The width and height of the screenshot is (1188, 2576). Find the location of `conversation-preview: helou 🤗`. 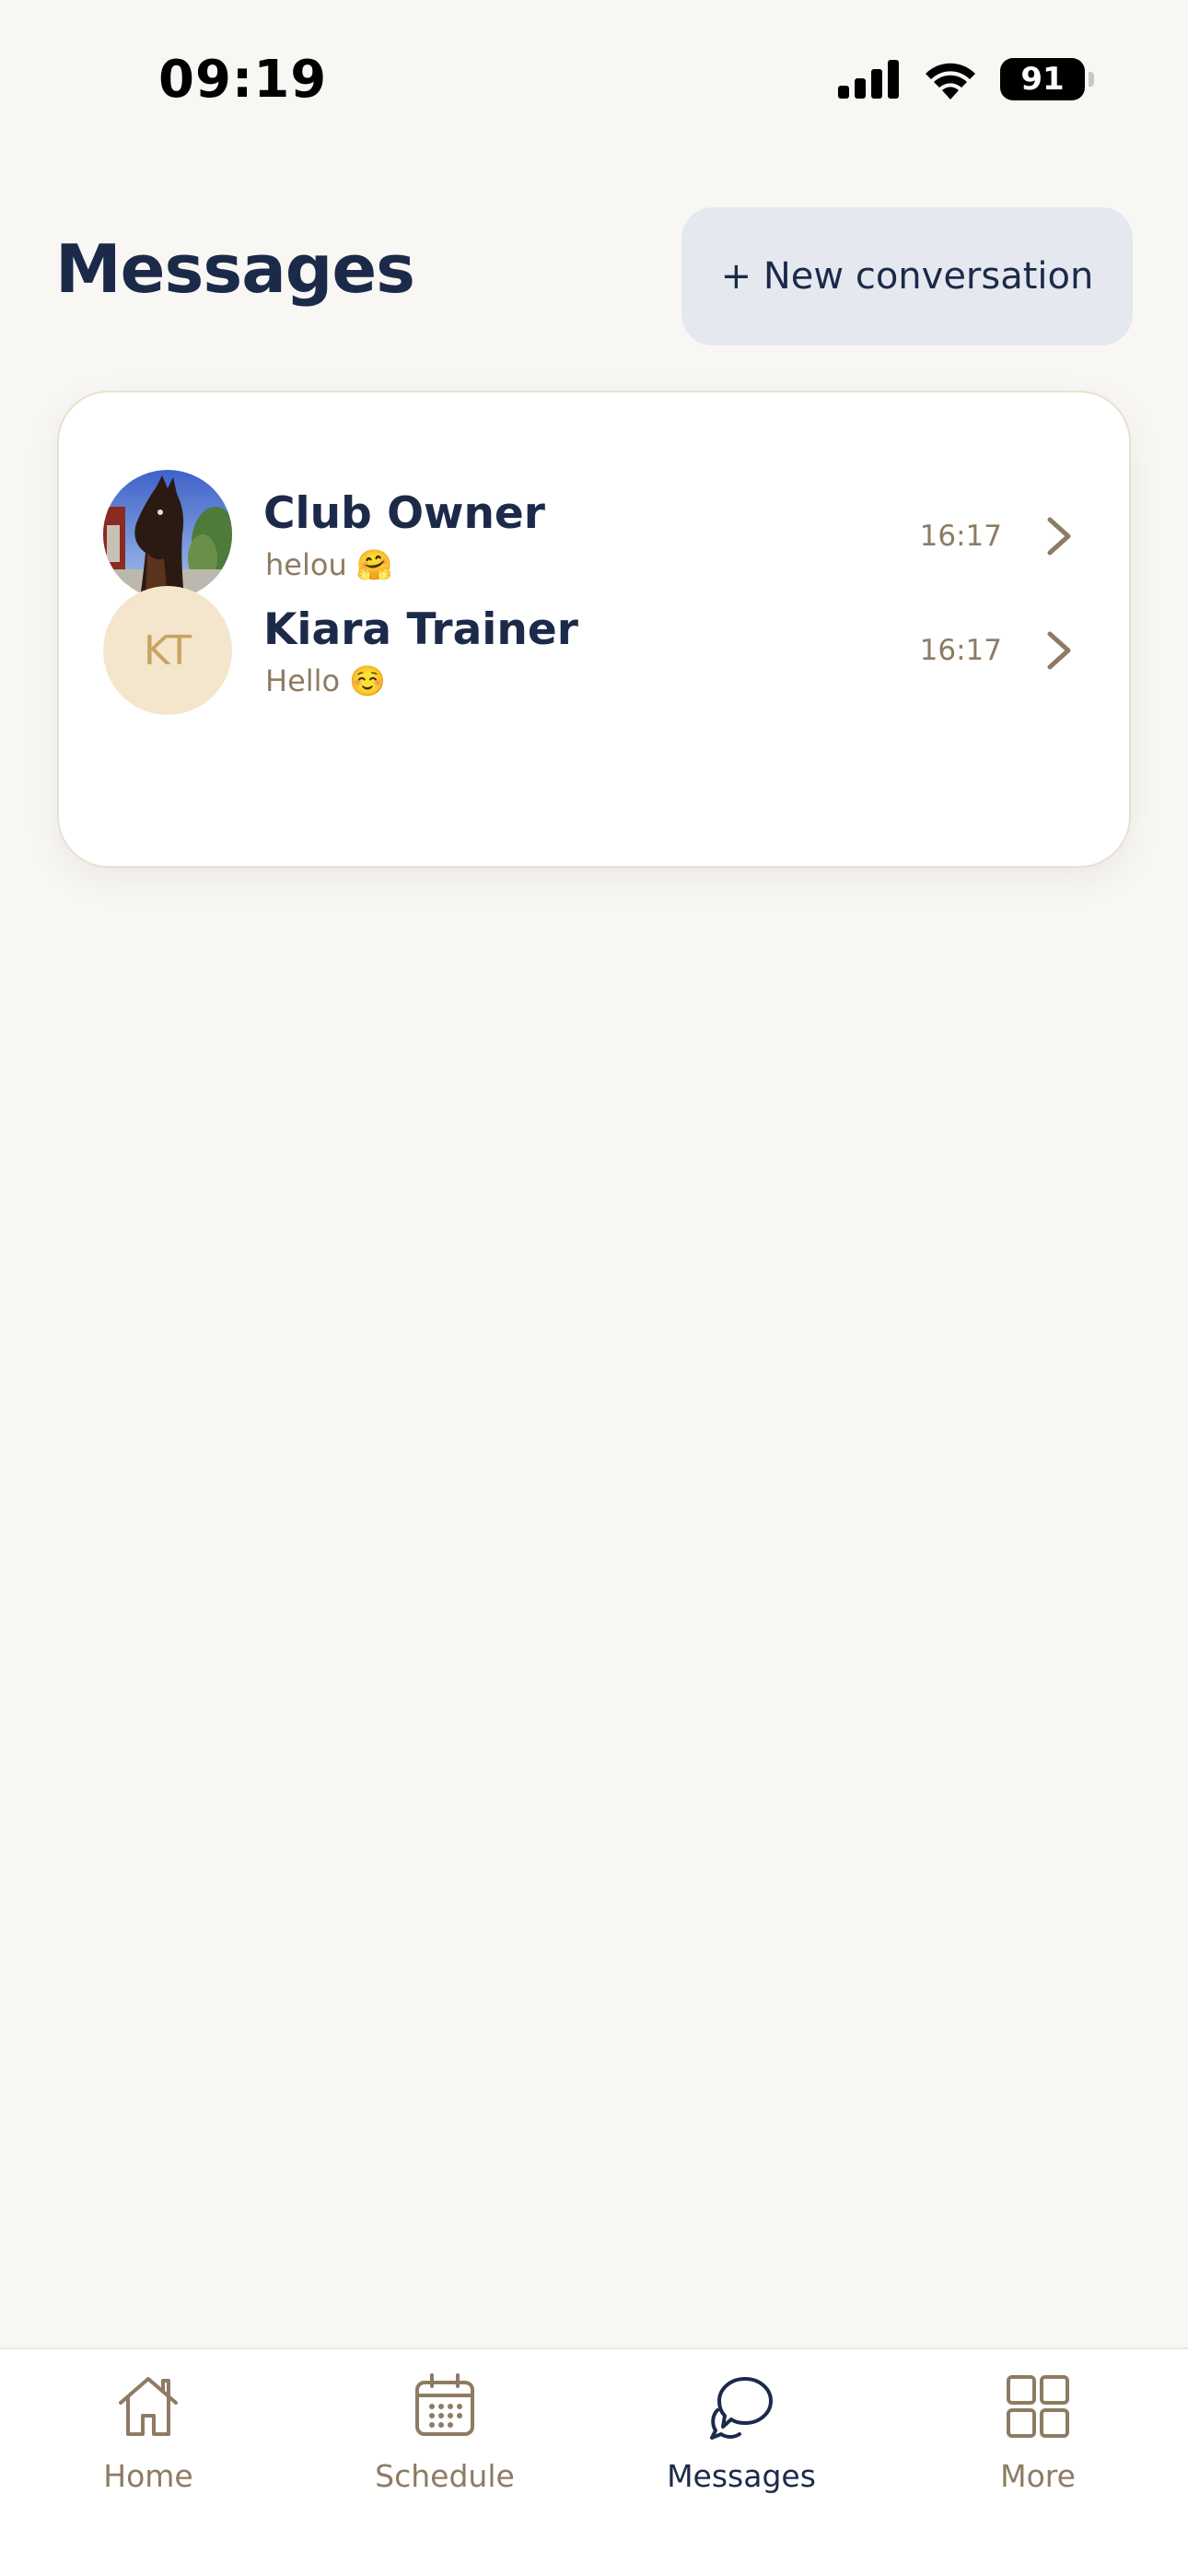

conversation-preview: helou 🤗 is located at coordinates (329, 564).